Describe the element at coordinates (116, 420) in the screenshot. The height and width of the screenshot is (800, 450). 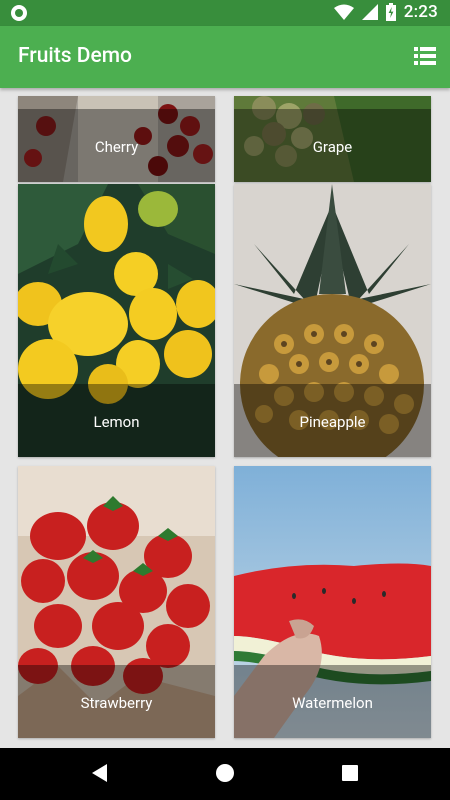
I see `fruit-caption: Lemon` at that location.